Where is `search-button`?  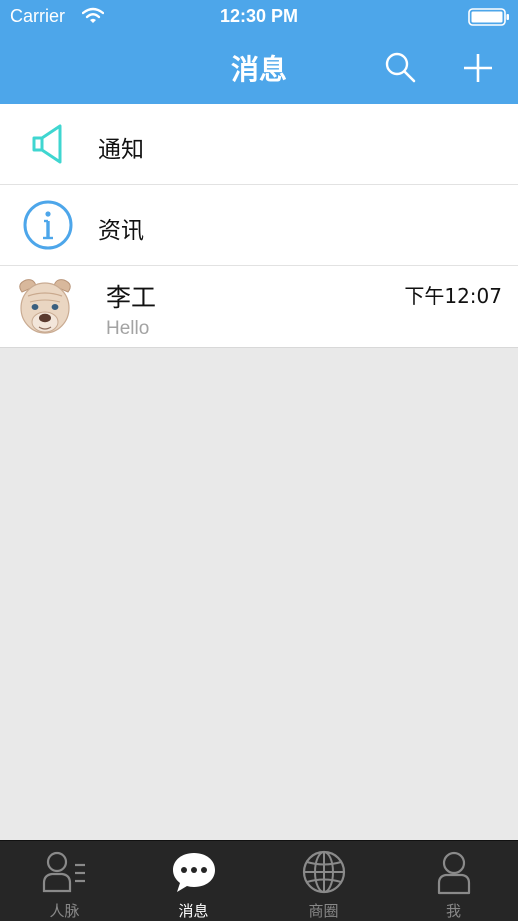 search-button is located at coordinates (400, 68).